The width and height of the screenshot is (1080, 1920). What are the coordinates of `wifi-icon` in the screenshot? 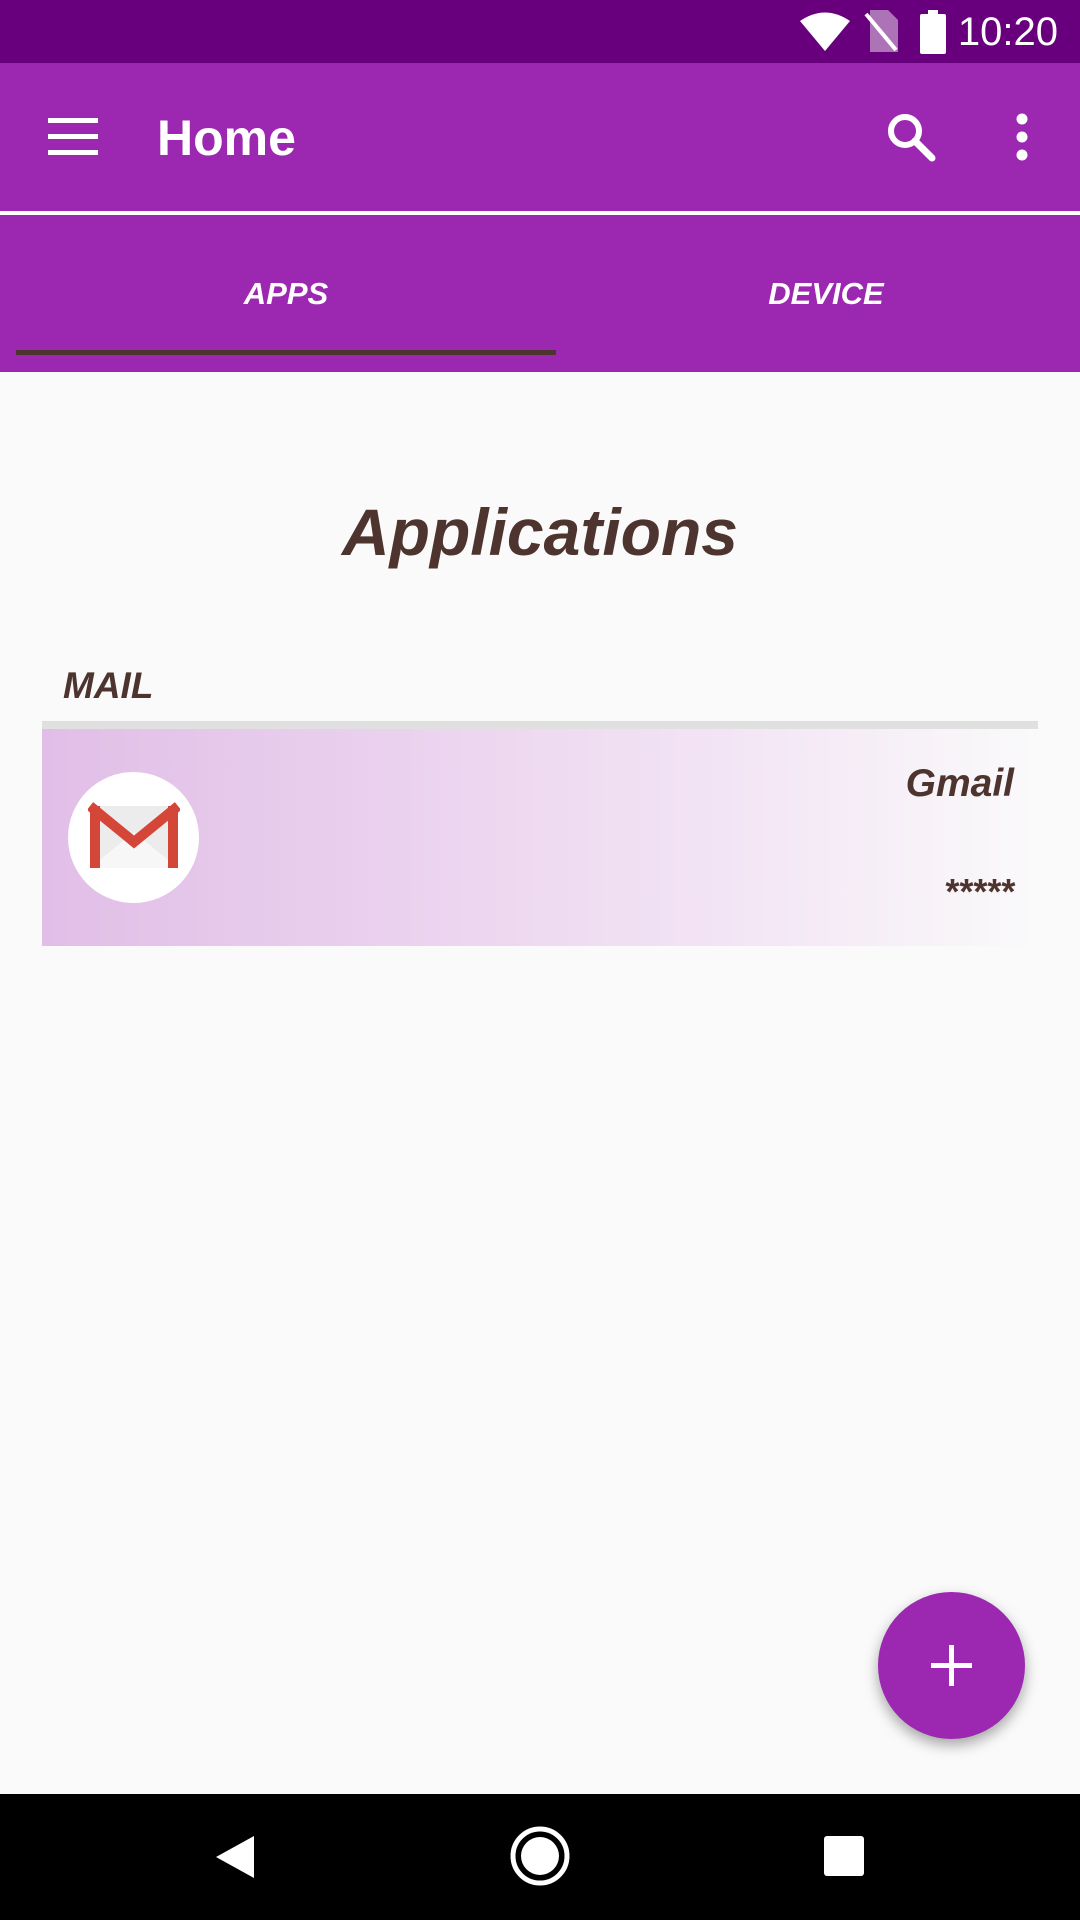 It's located at (825, 31).